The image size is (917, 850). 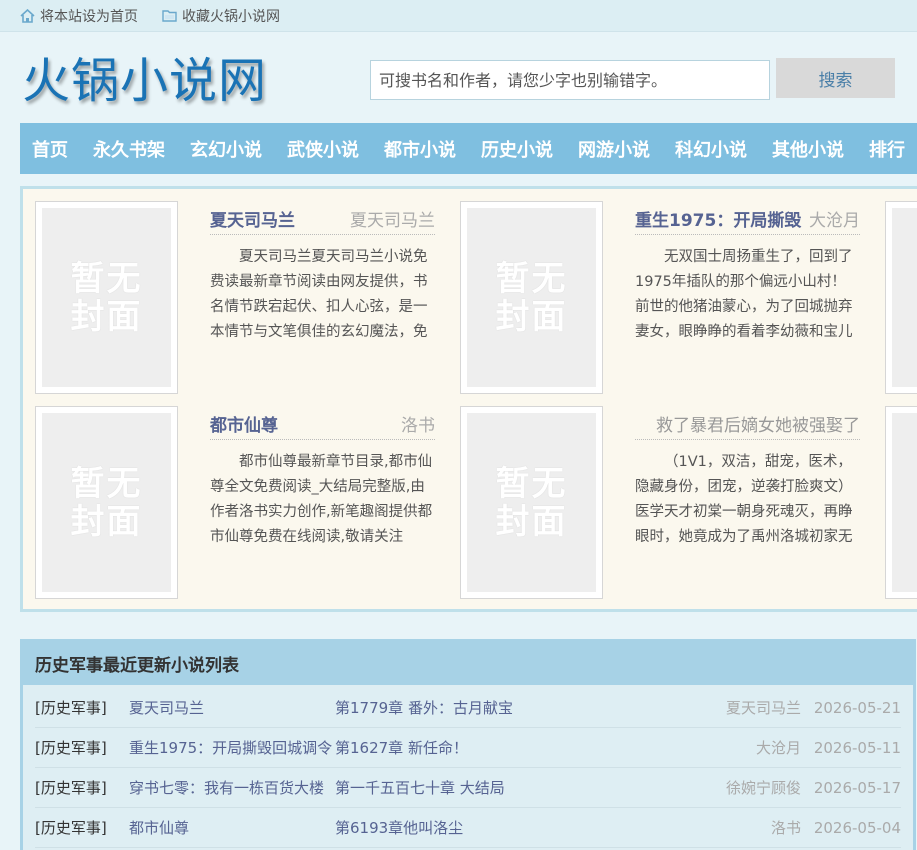 What do you see at coordinates (424, 707) in the screenshot?
I see `row-chapter: 第1779章 番外：古月献宝` at bounding box center [424, 707].